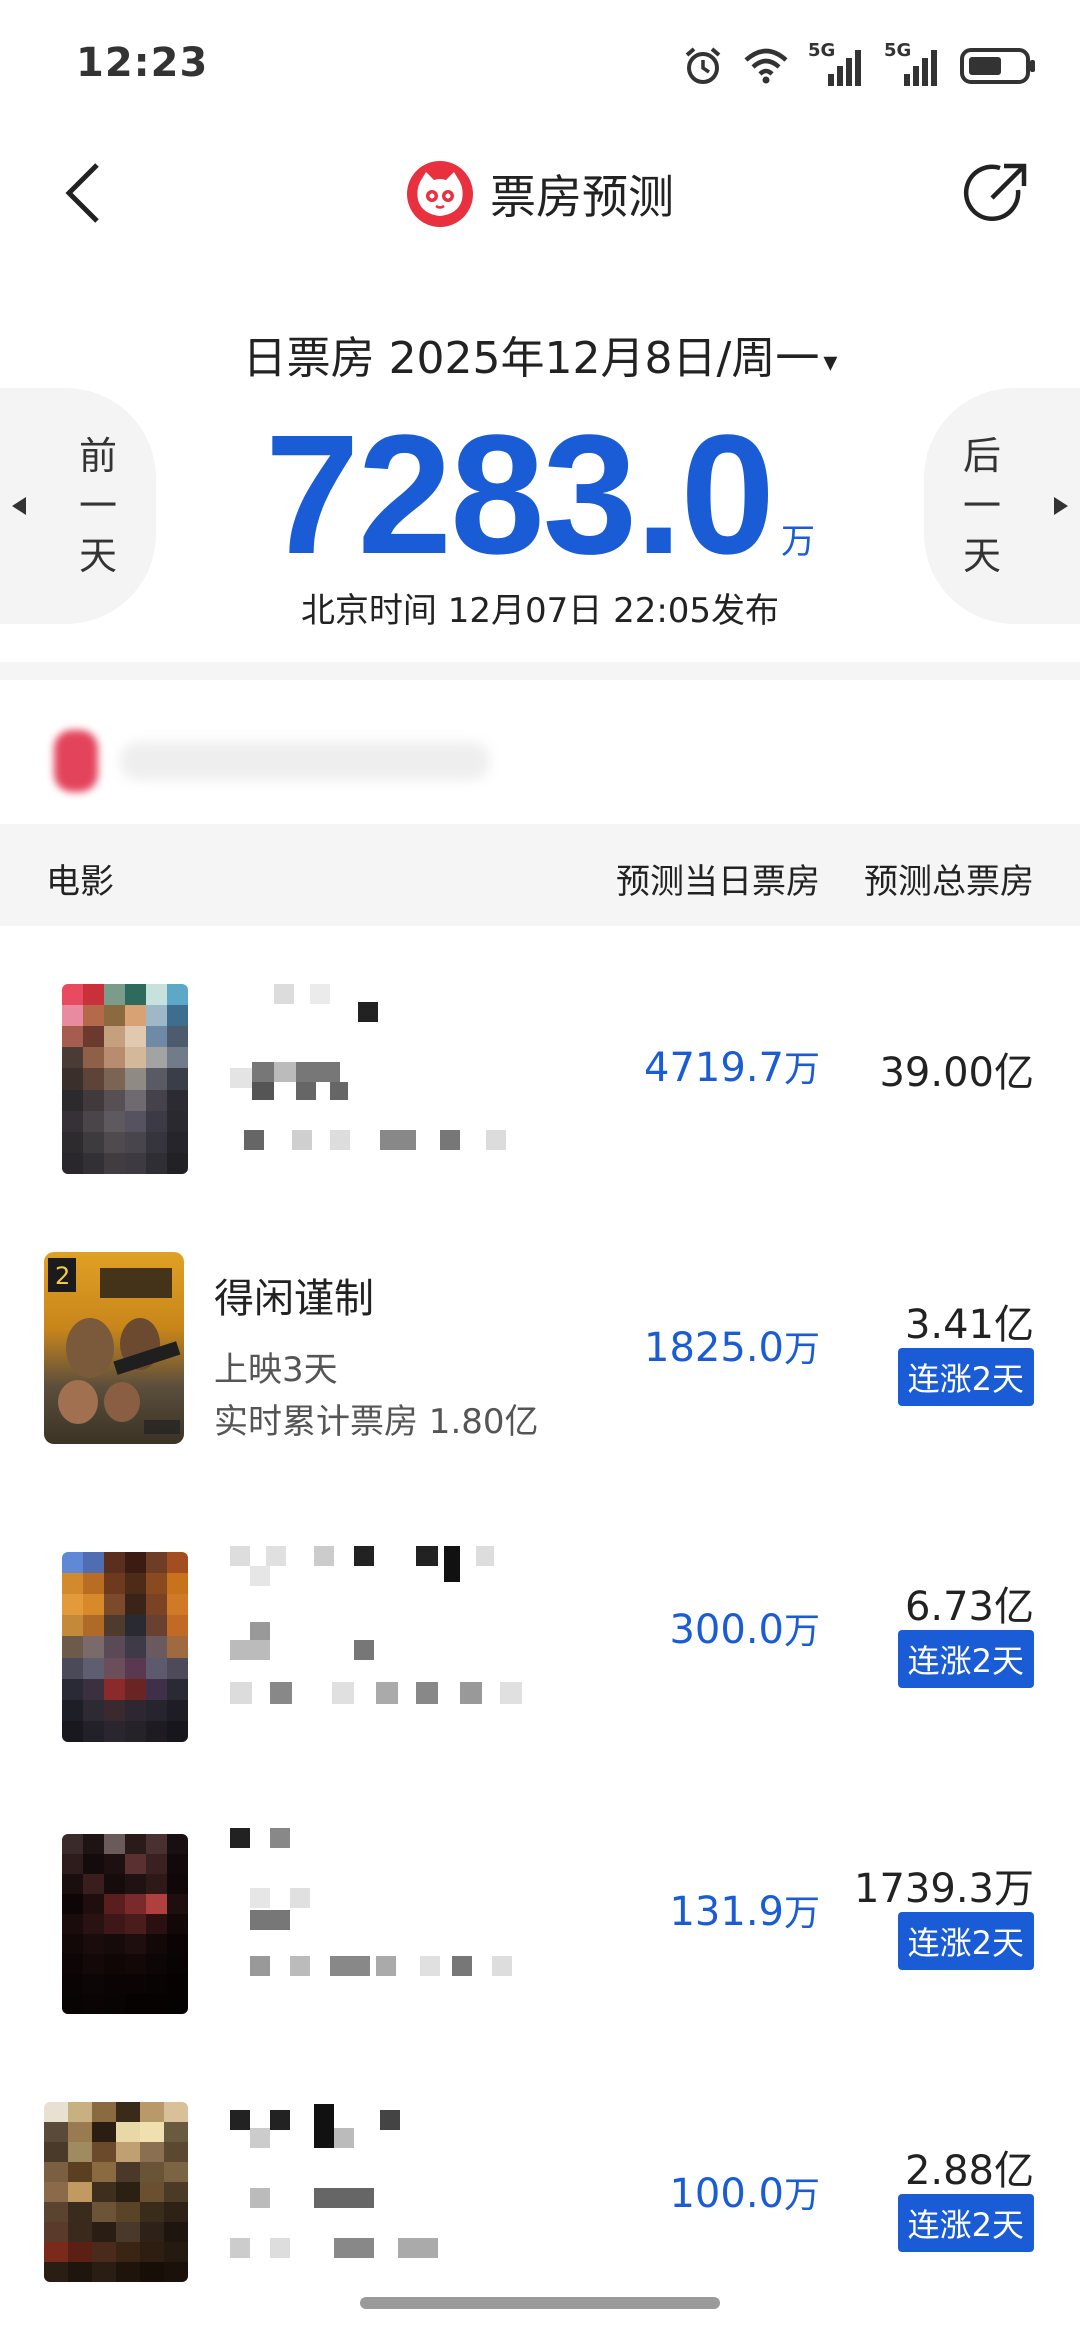 The width and height of the screenshot is (1080, 2337). What do you see at coordinates (142, 63) in the screenshot?
I see `status-time: 12:23` at bounding box center [142, 63].